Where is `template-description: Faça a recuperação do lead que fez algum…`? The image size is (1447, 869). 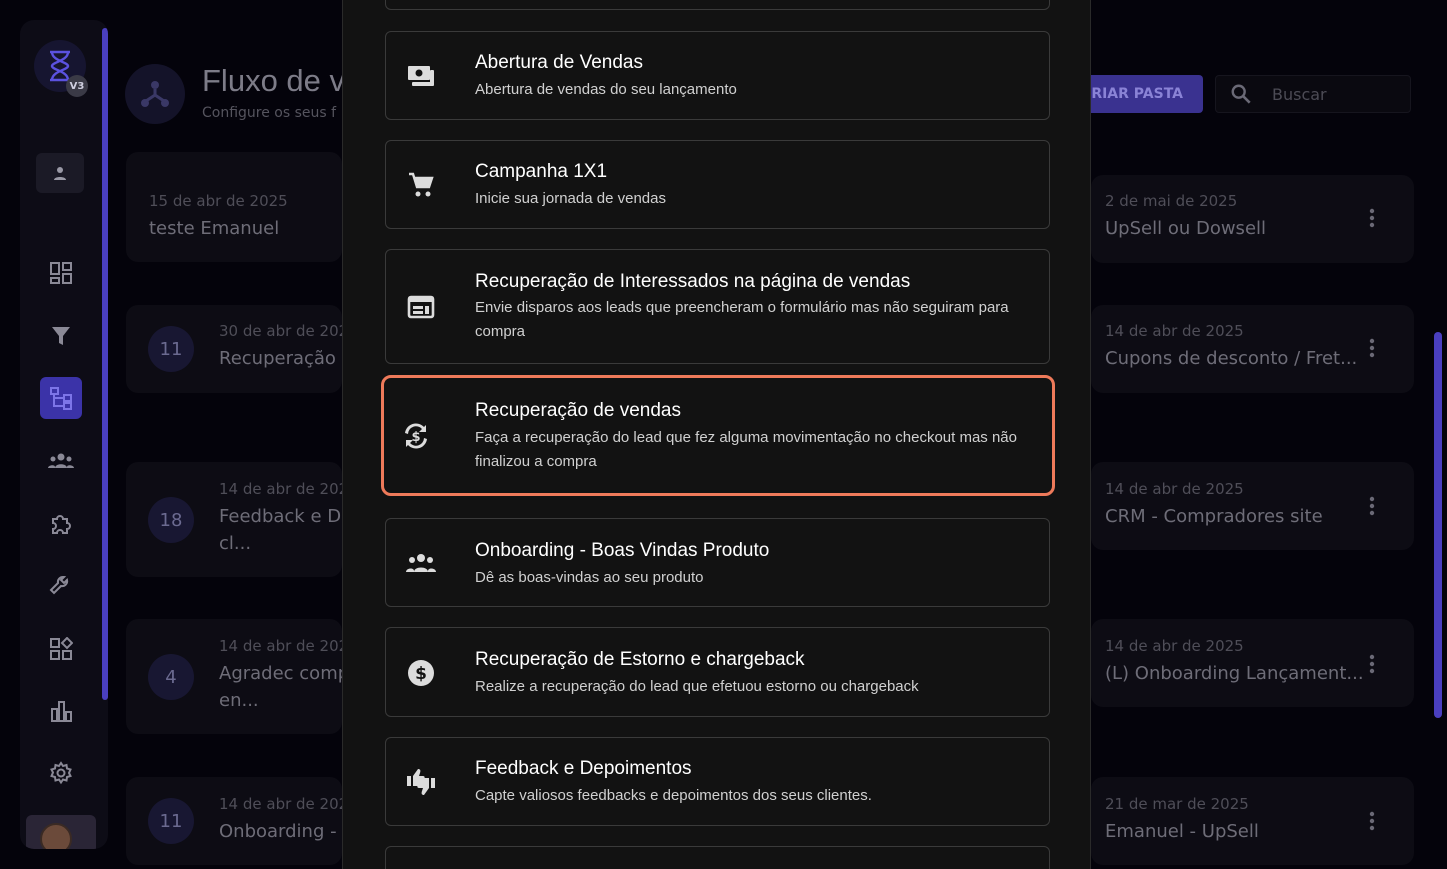 template-description: Faça a recuperação do lead que fez algum… is located at coordinates (746, 449).